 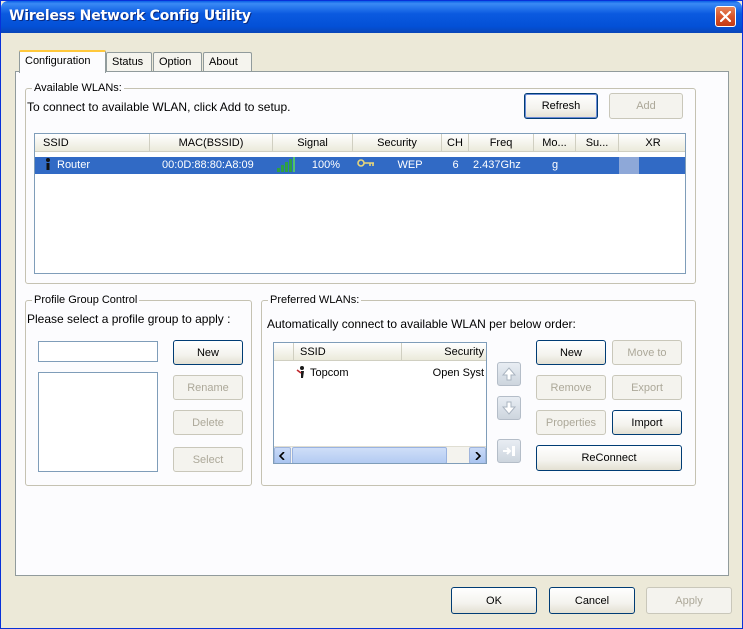 I want to click on signal-bars-icon, so click(x=287, y=165).